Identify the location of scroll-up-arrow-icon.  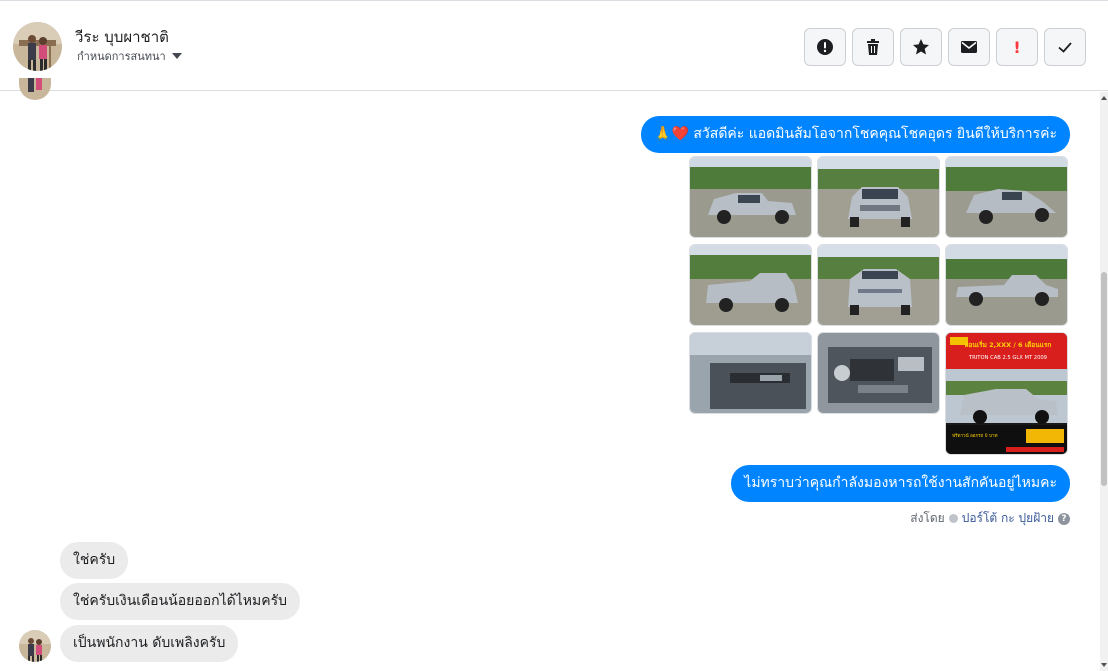
(1104, 98).